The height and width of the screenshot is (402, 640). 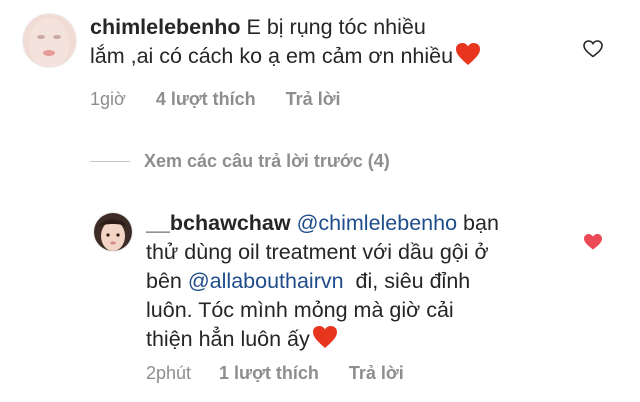 I want to click on reply-text-part2: bên, so click(x=167, y=281).